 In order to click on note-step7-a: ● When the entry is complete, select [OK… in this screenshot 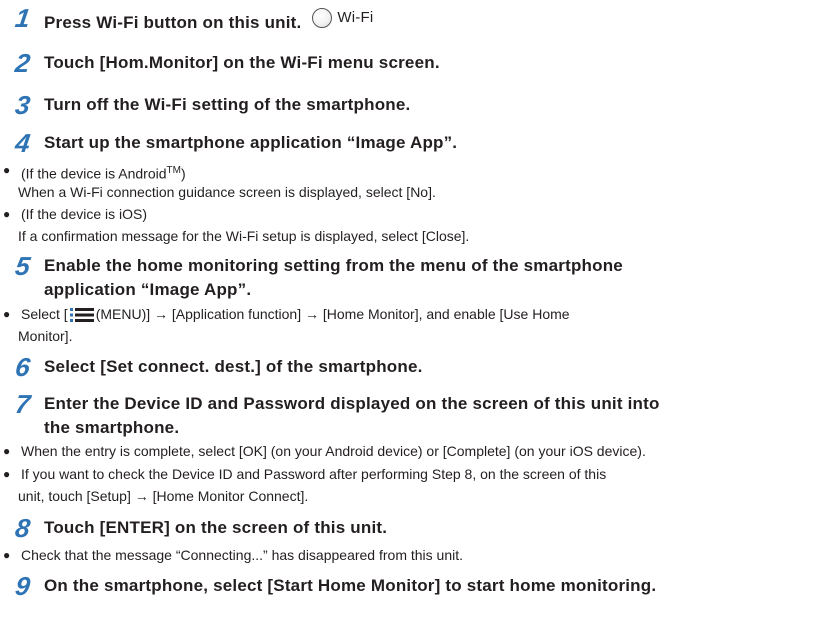, I will do `click(408, 451)`.